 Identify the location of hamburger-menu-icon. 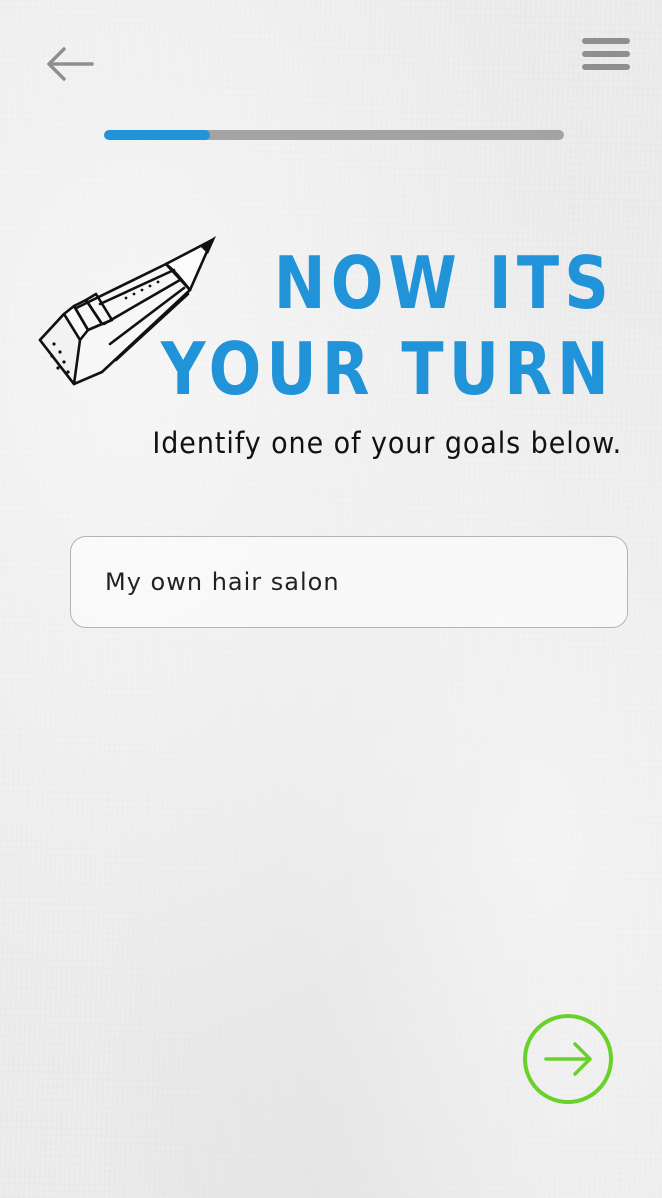
(606, 54).